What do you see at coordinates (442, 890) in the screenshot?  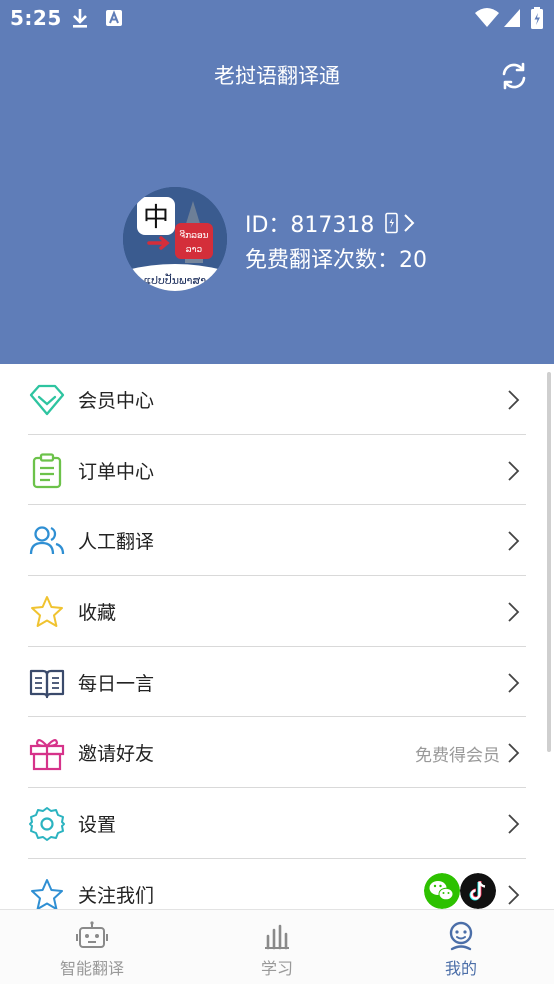 I see `wechat-icon` at bounding box center [442, 890].